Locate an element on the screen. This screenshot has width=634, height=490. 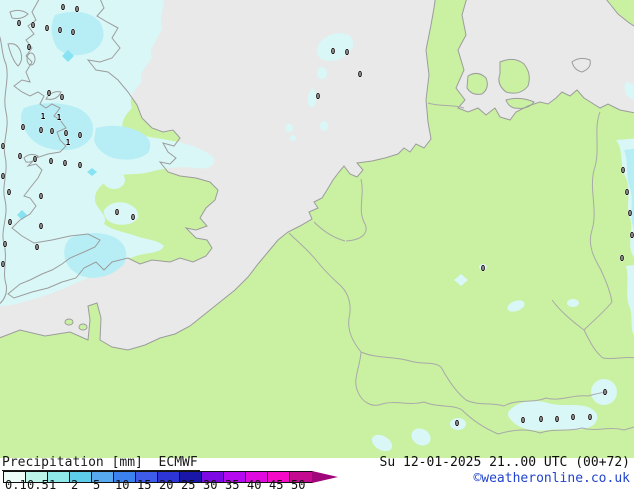
colorbar-value: 0.1 is located at coordinates (16, 484).